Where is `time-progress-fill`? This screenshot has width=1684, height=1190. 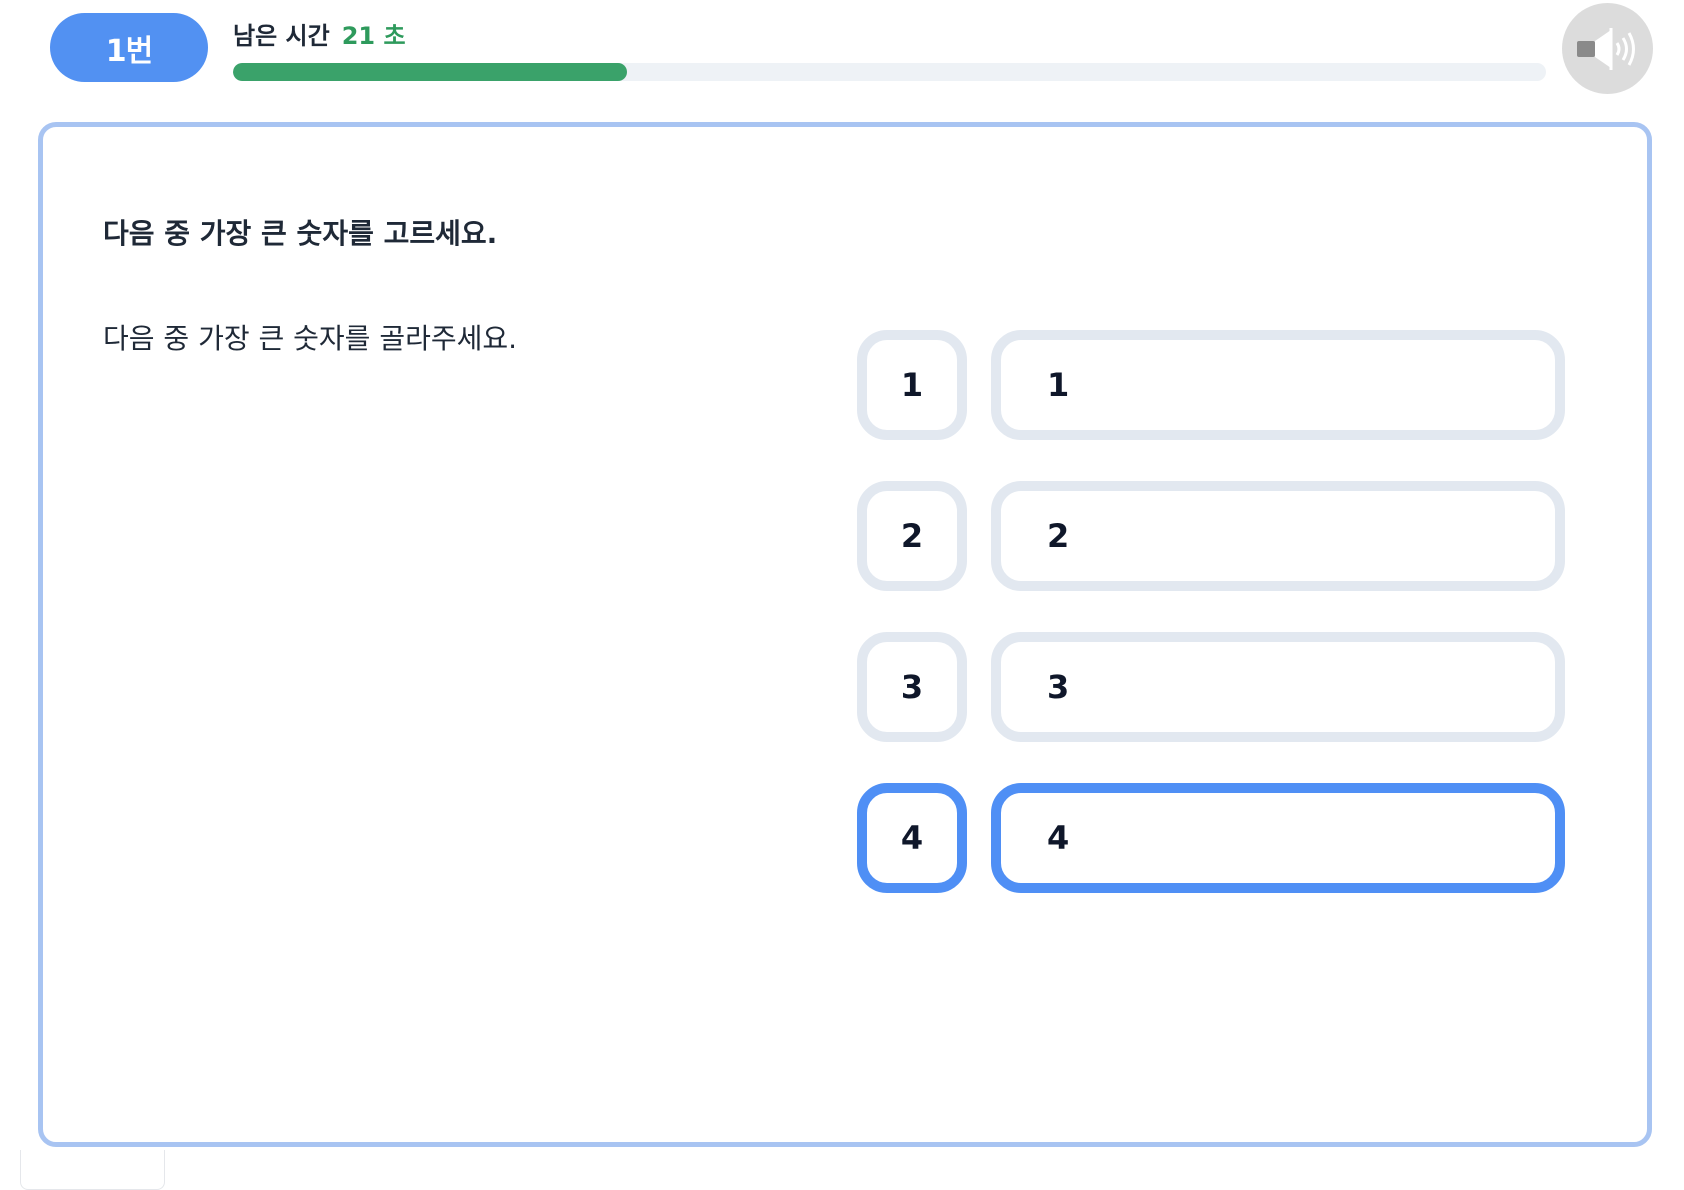
time-progress-fill is located at coordinates (430, 72).